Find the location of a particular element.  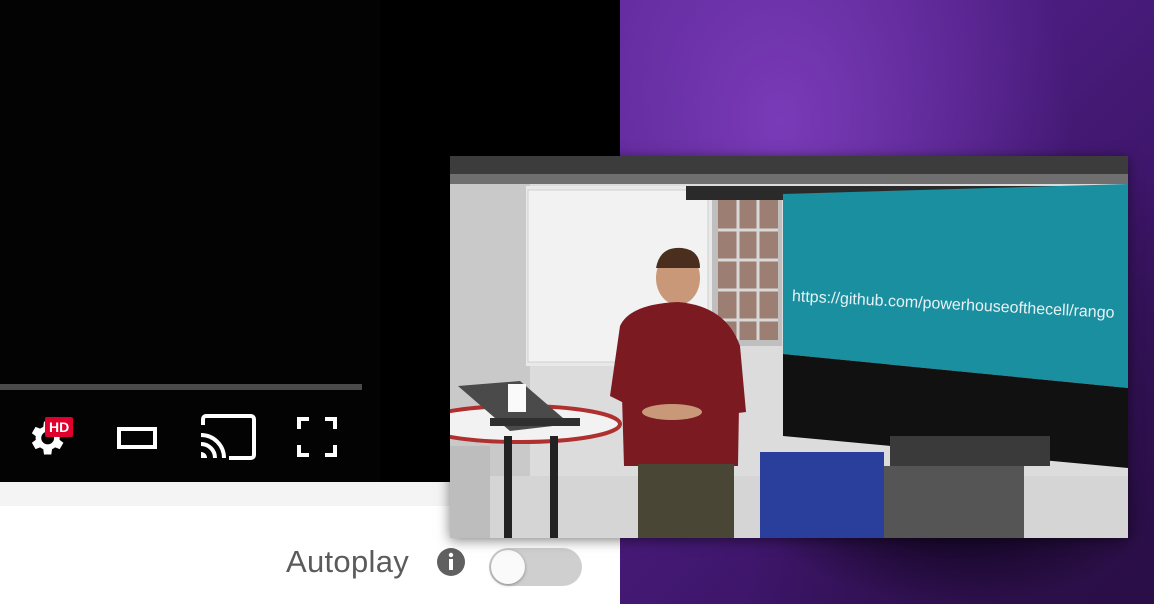

cast-icon is located at coordinates (228, 437).